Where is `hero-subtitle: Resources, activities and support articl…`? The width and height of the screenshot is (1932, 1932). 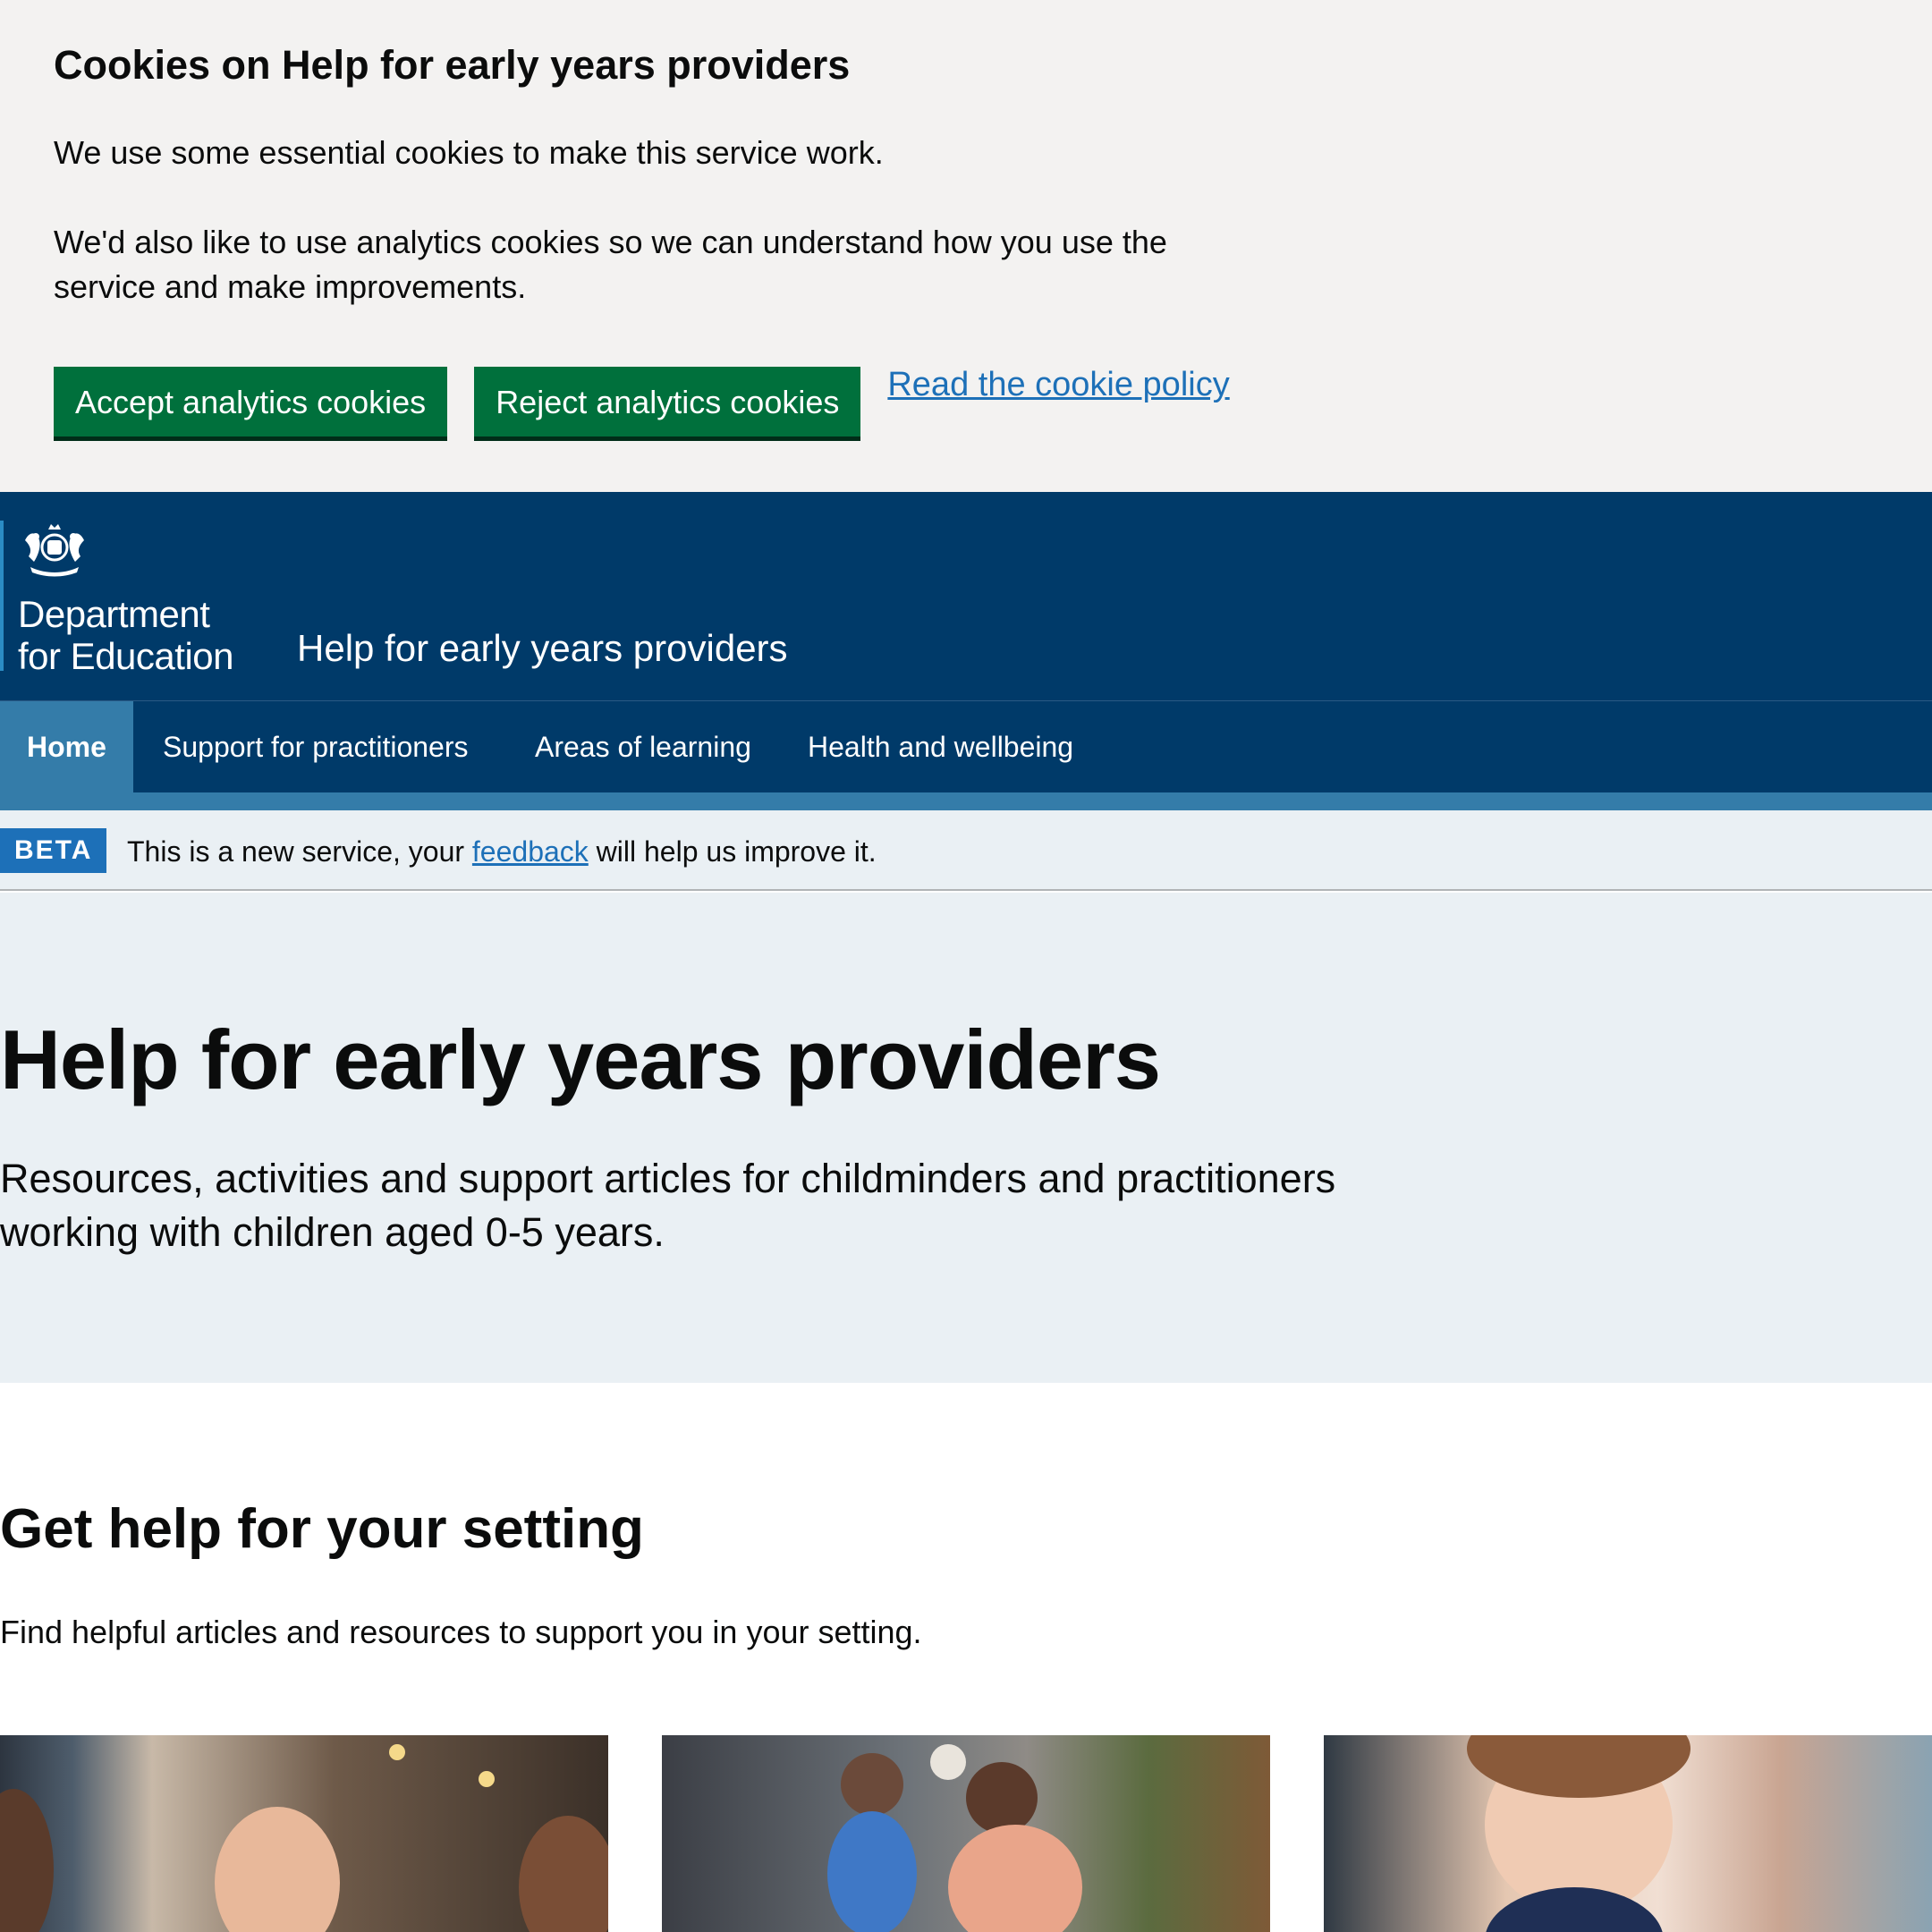 hero-subtitle: Resources, activities and support articl… is located at coordinates (668, 1205).